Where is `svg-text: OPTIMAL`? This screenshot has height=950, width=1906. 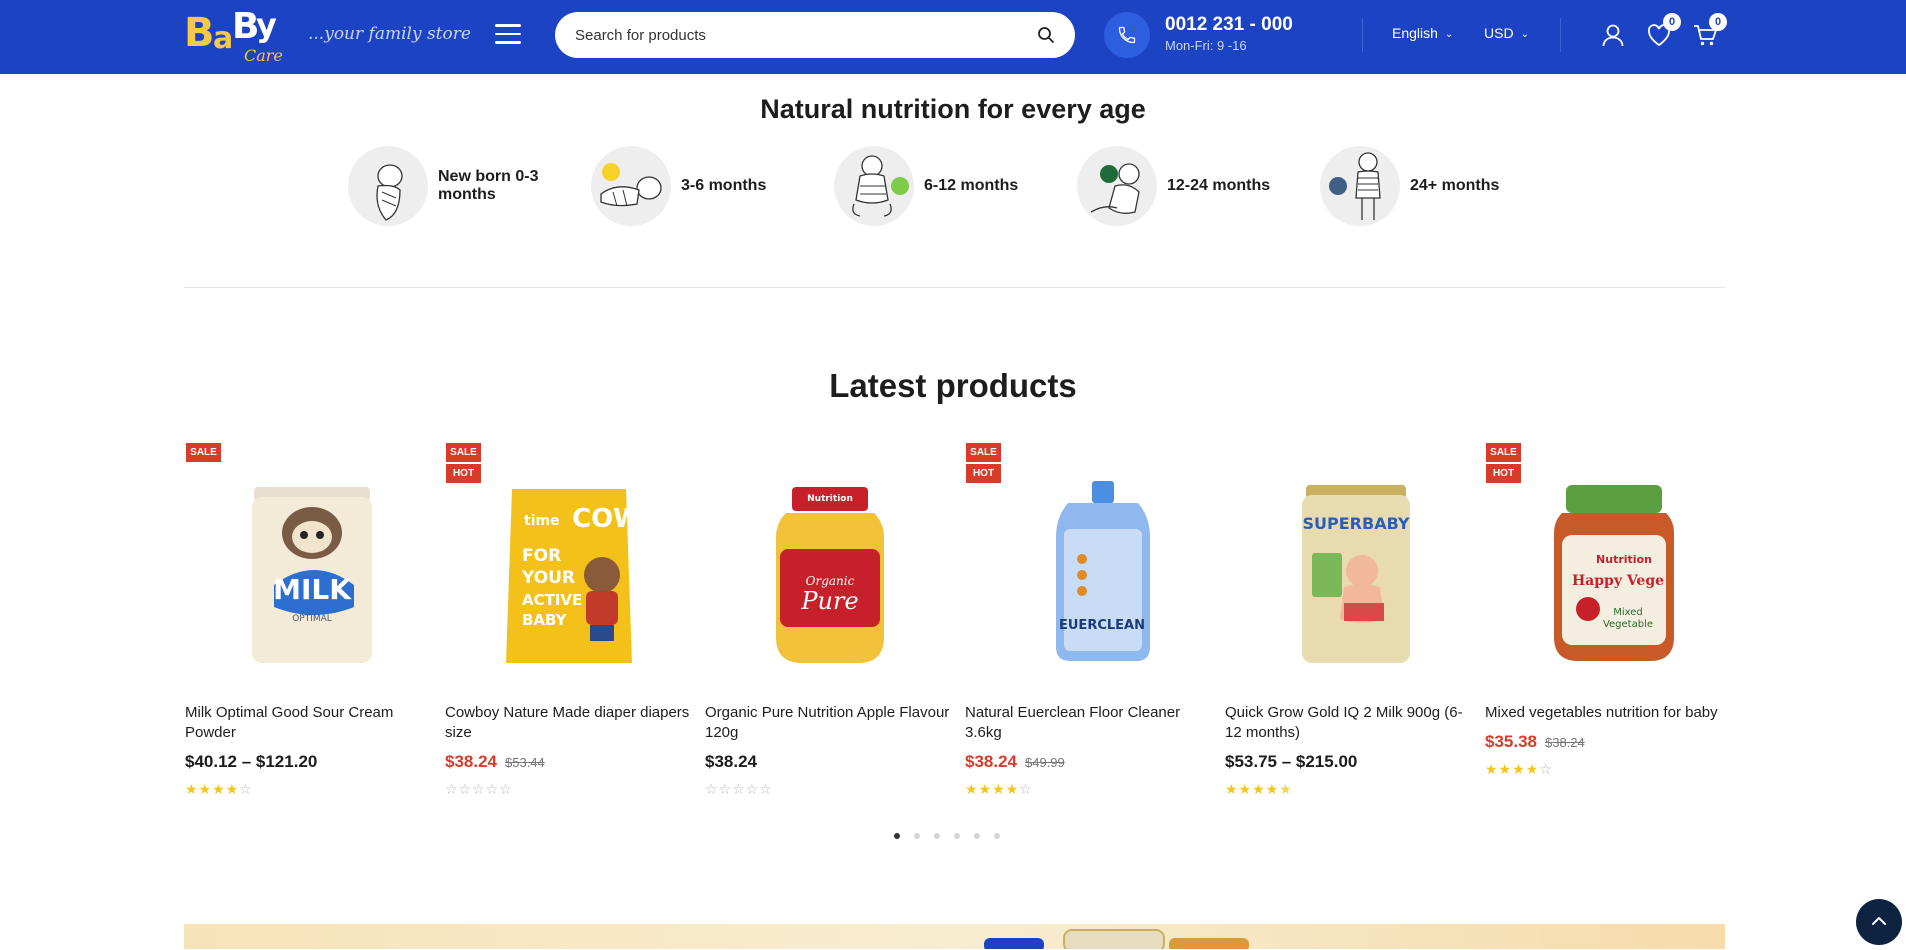 svg-text: OPTIMAL is located at coordinates (312, 619).